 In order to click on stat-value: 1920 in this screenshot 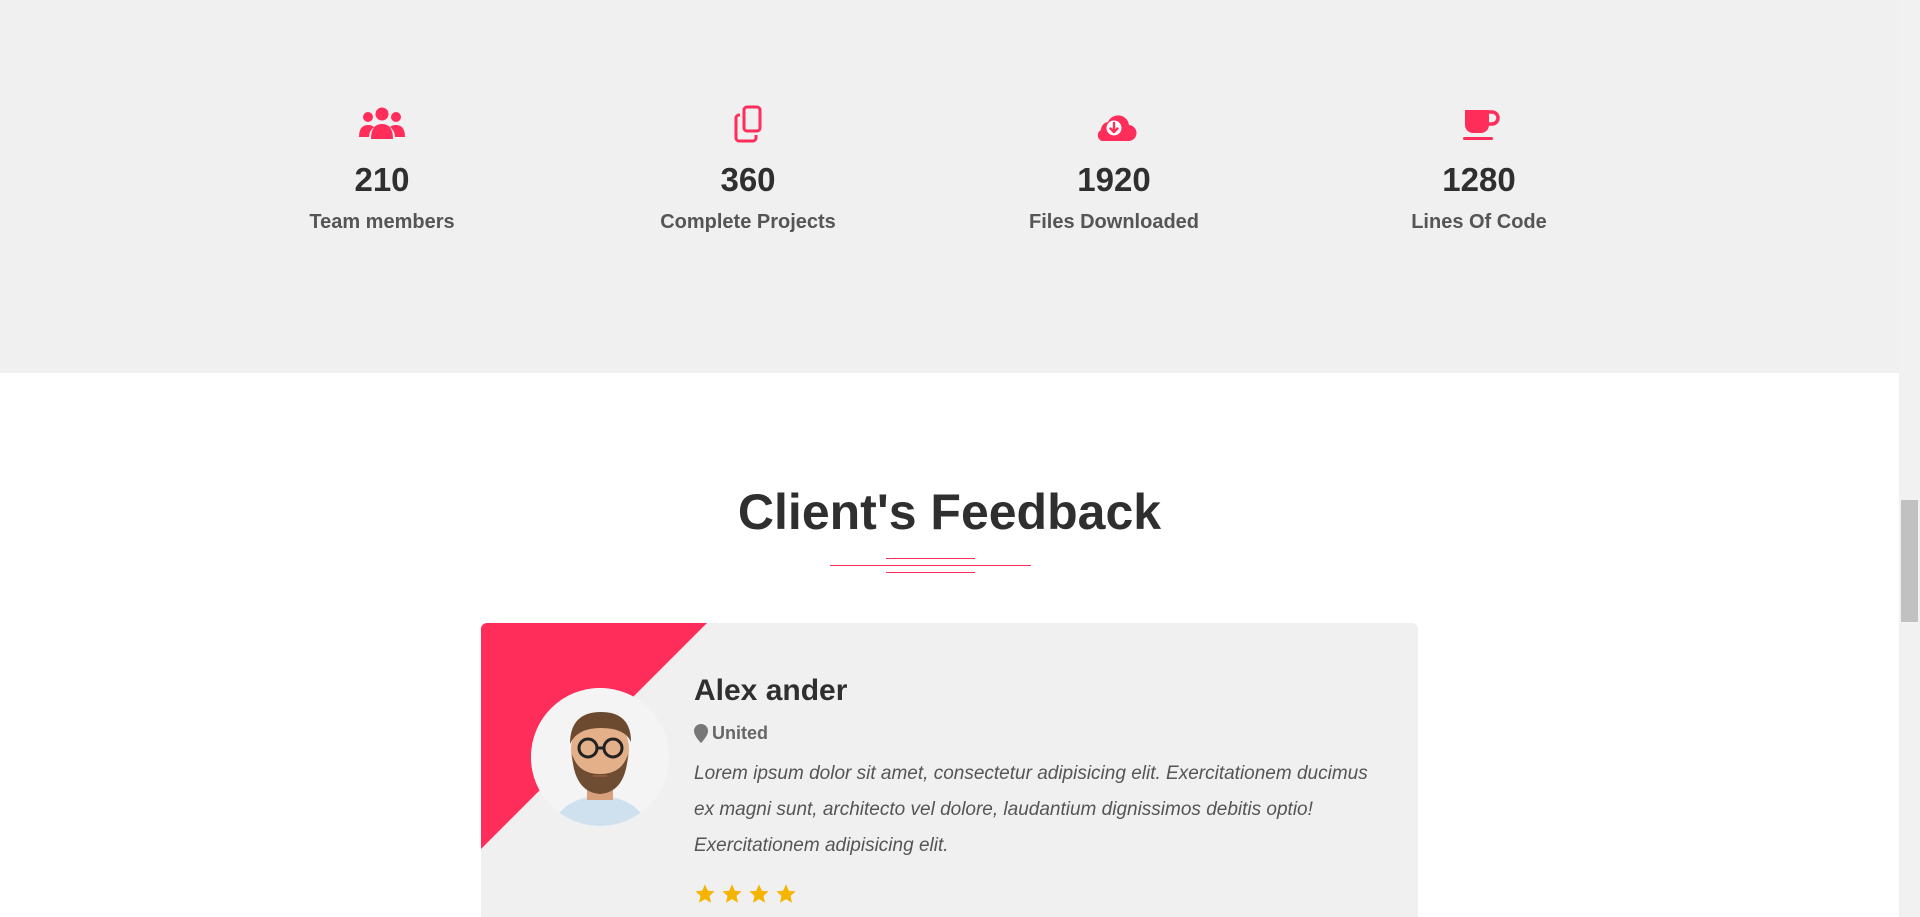, I will do `click(1114, 179)`.